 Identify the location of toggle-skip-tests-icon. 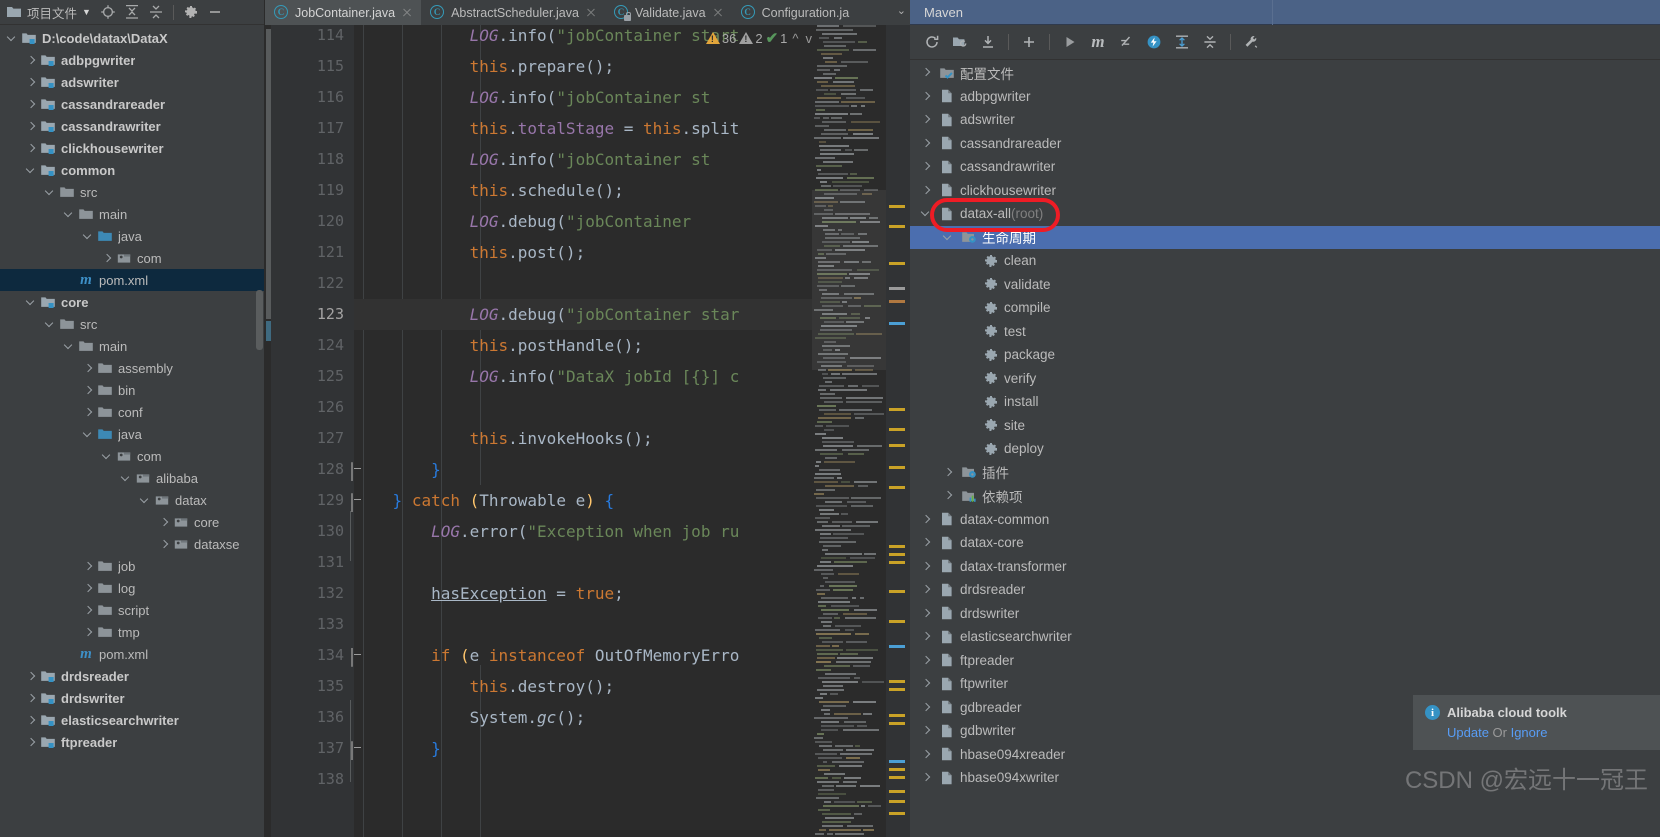
(1126, 42).